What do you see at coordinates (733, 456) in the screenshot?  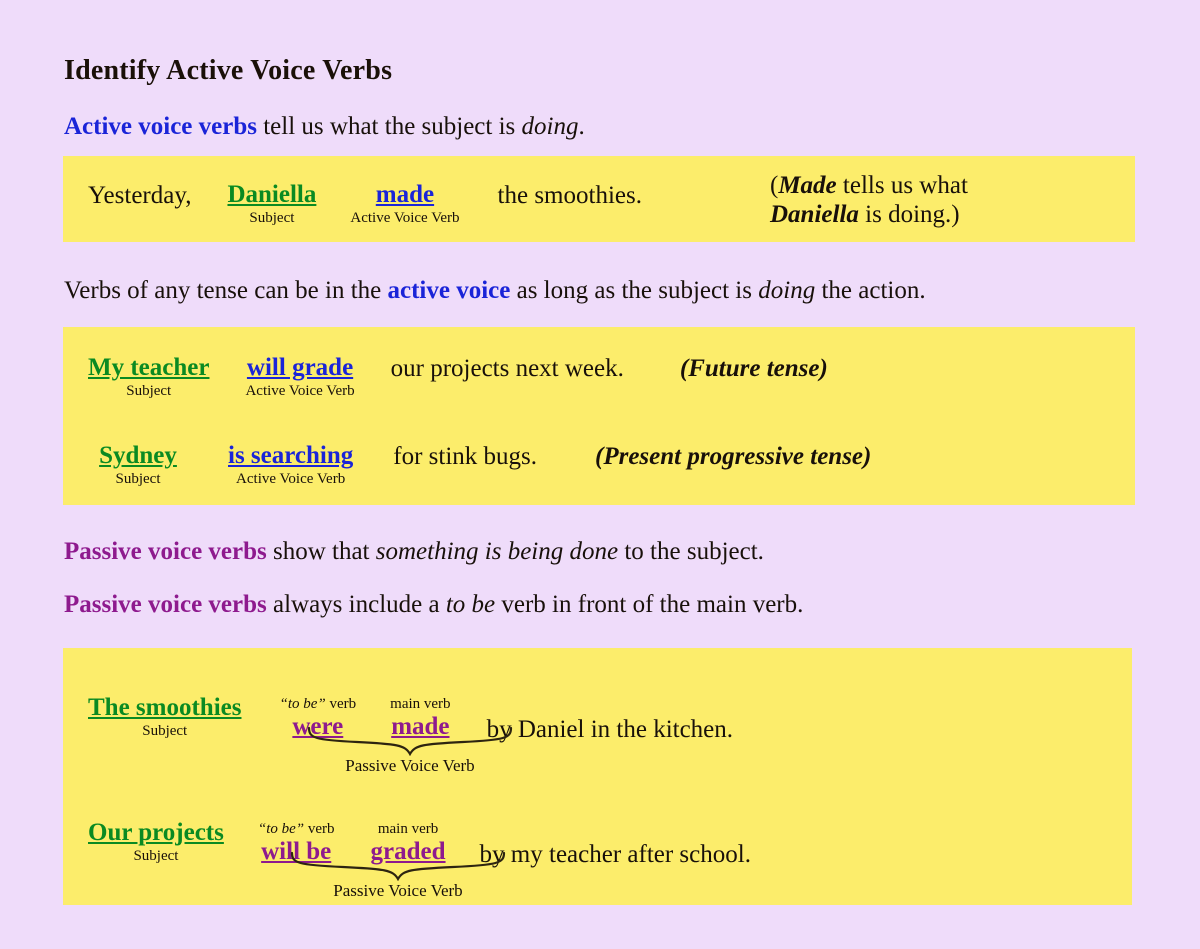 I see `example-3-tense-note: (Present progressive tense)` at bounding box center [733, 456].